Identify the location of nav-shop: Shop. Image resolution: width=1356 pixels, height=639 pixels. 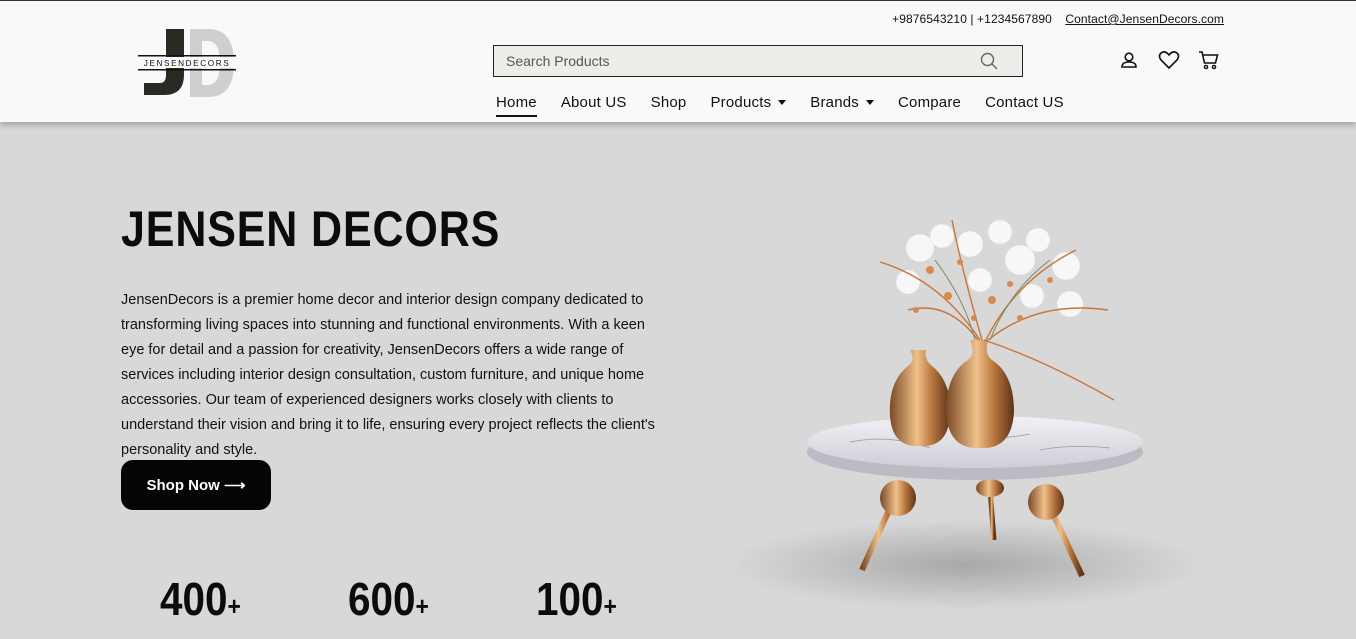
(669, 102).